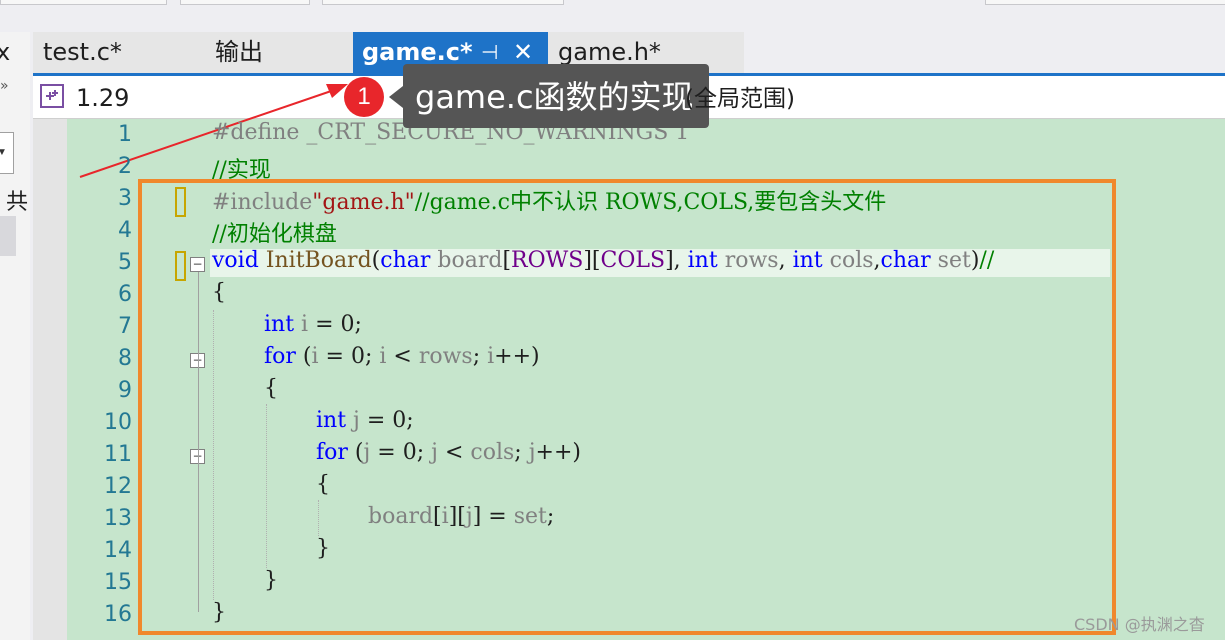  Describe the element at coordinates (125, 326) in the screenshot. I see `line-number: 7` at that location.